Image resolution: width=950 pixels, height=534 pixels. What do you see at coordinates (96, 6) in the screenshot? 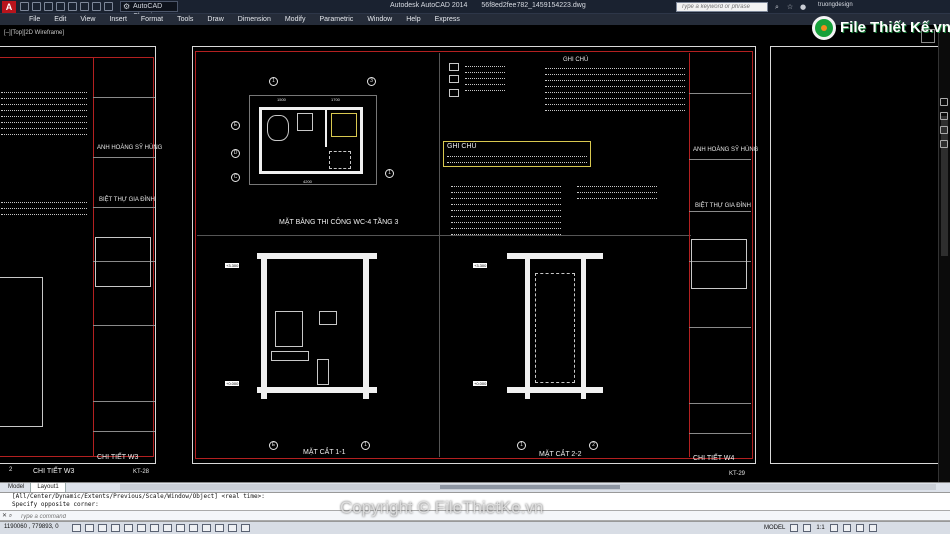
I see `redo-icon` at bounding box center [96, 6].